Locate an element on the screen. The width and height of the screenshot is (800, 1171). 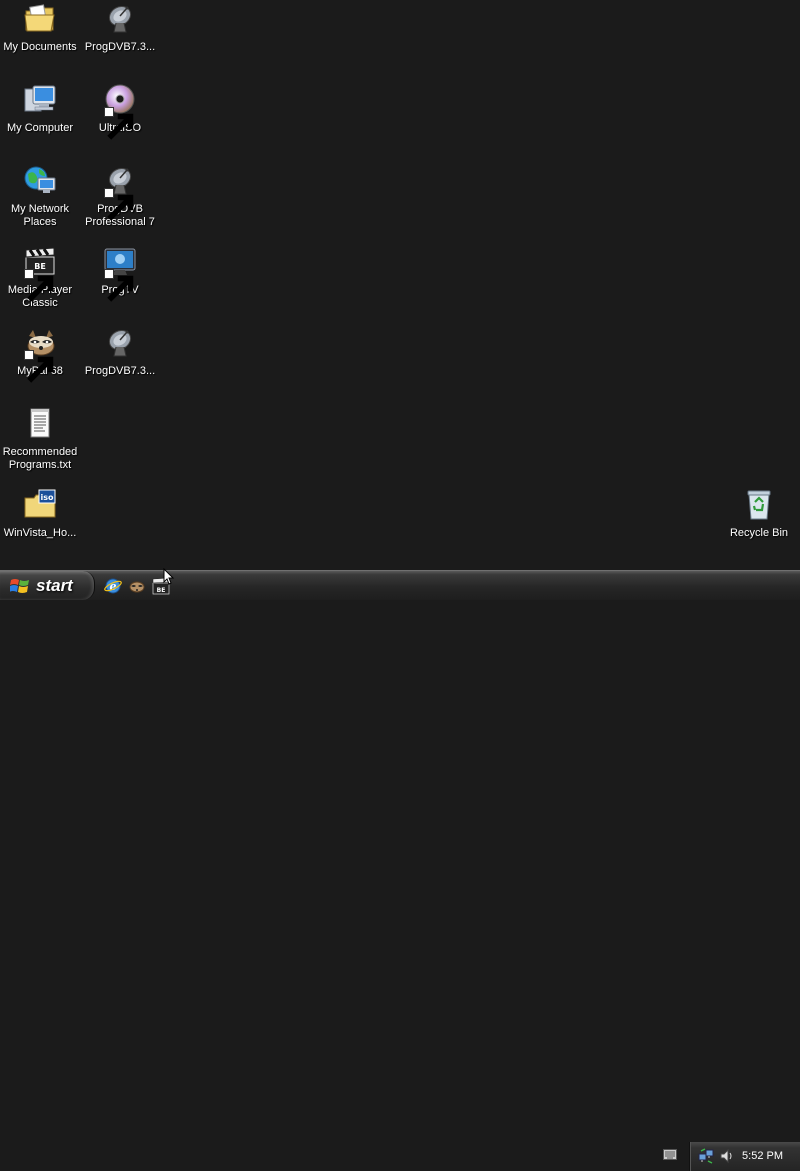
desktop-icon-mypal-68: MyPal 68 is located at coordinates (40, 354).